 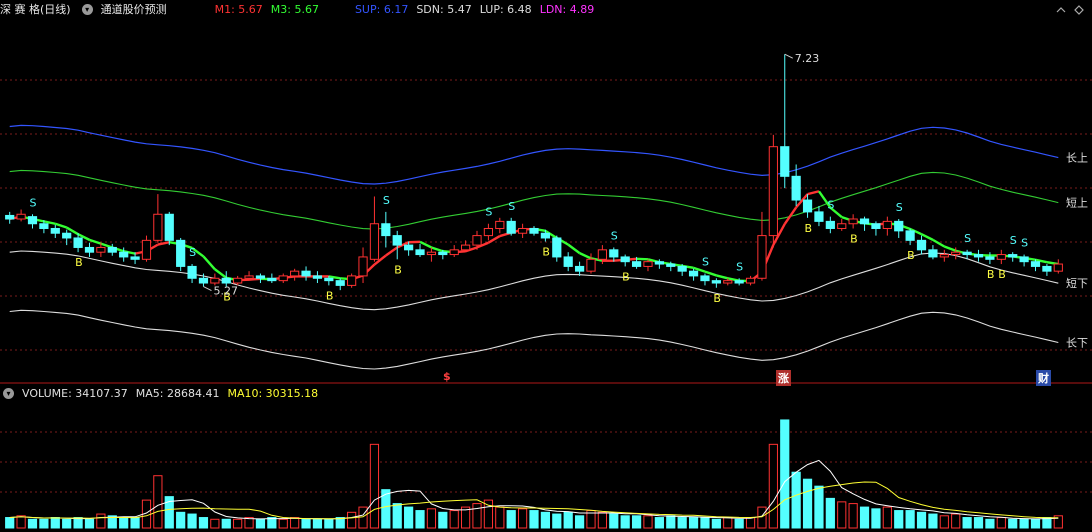 What do you see at coordinates (1061, 10) in the screenshot?
I see `collapse-up-icon` at bounding box center [1061, 10].